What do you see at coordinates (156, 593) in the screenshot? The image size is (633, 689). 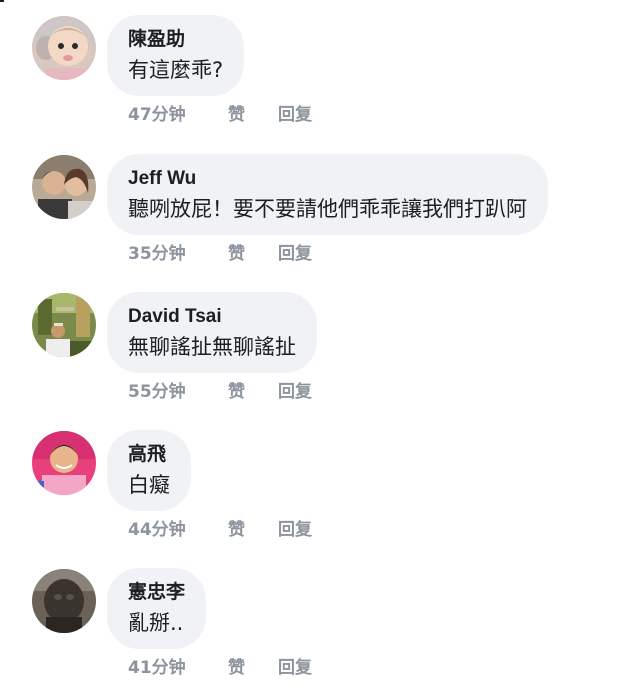 I see `comment-author: 憲忠李` at bounding box center [156, 593].